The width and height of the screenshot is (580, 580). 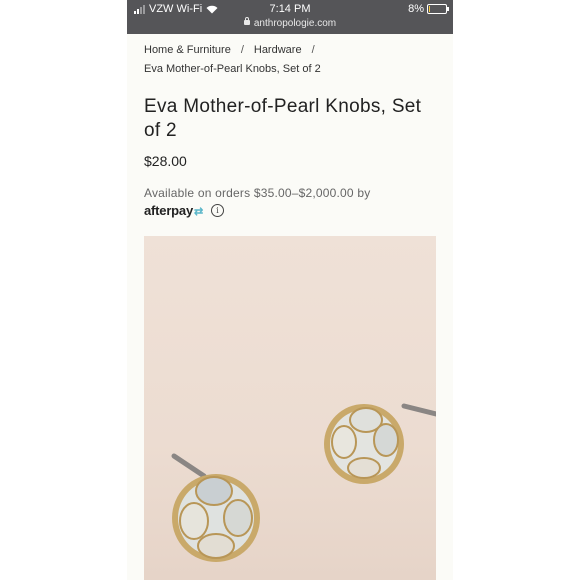 I want to click on address-bar: anthropologie.com, so click(x=290, y=23).